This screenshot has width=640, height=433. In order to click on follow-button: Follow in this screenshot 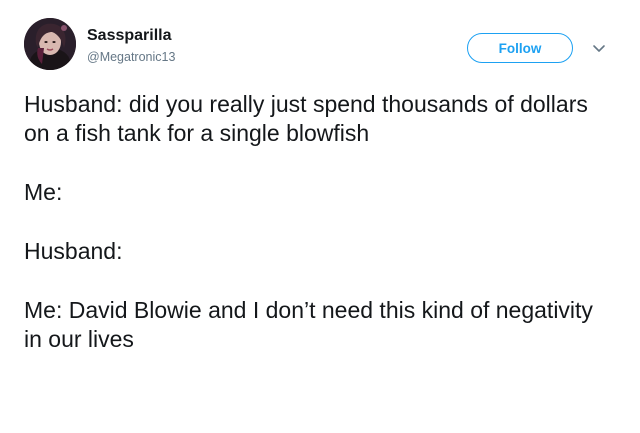, I will do `click(520, 48)`.